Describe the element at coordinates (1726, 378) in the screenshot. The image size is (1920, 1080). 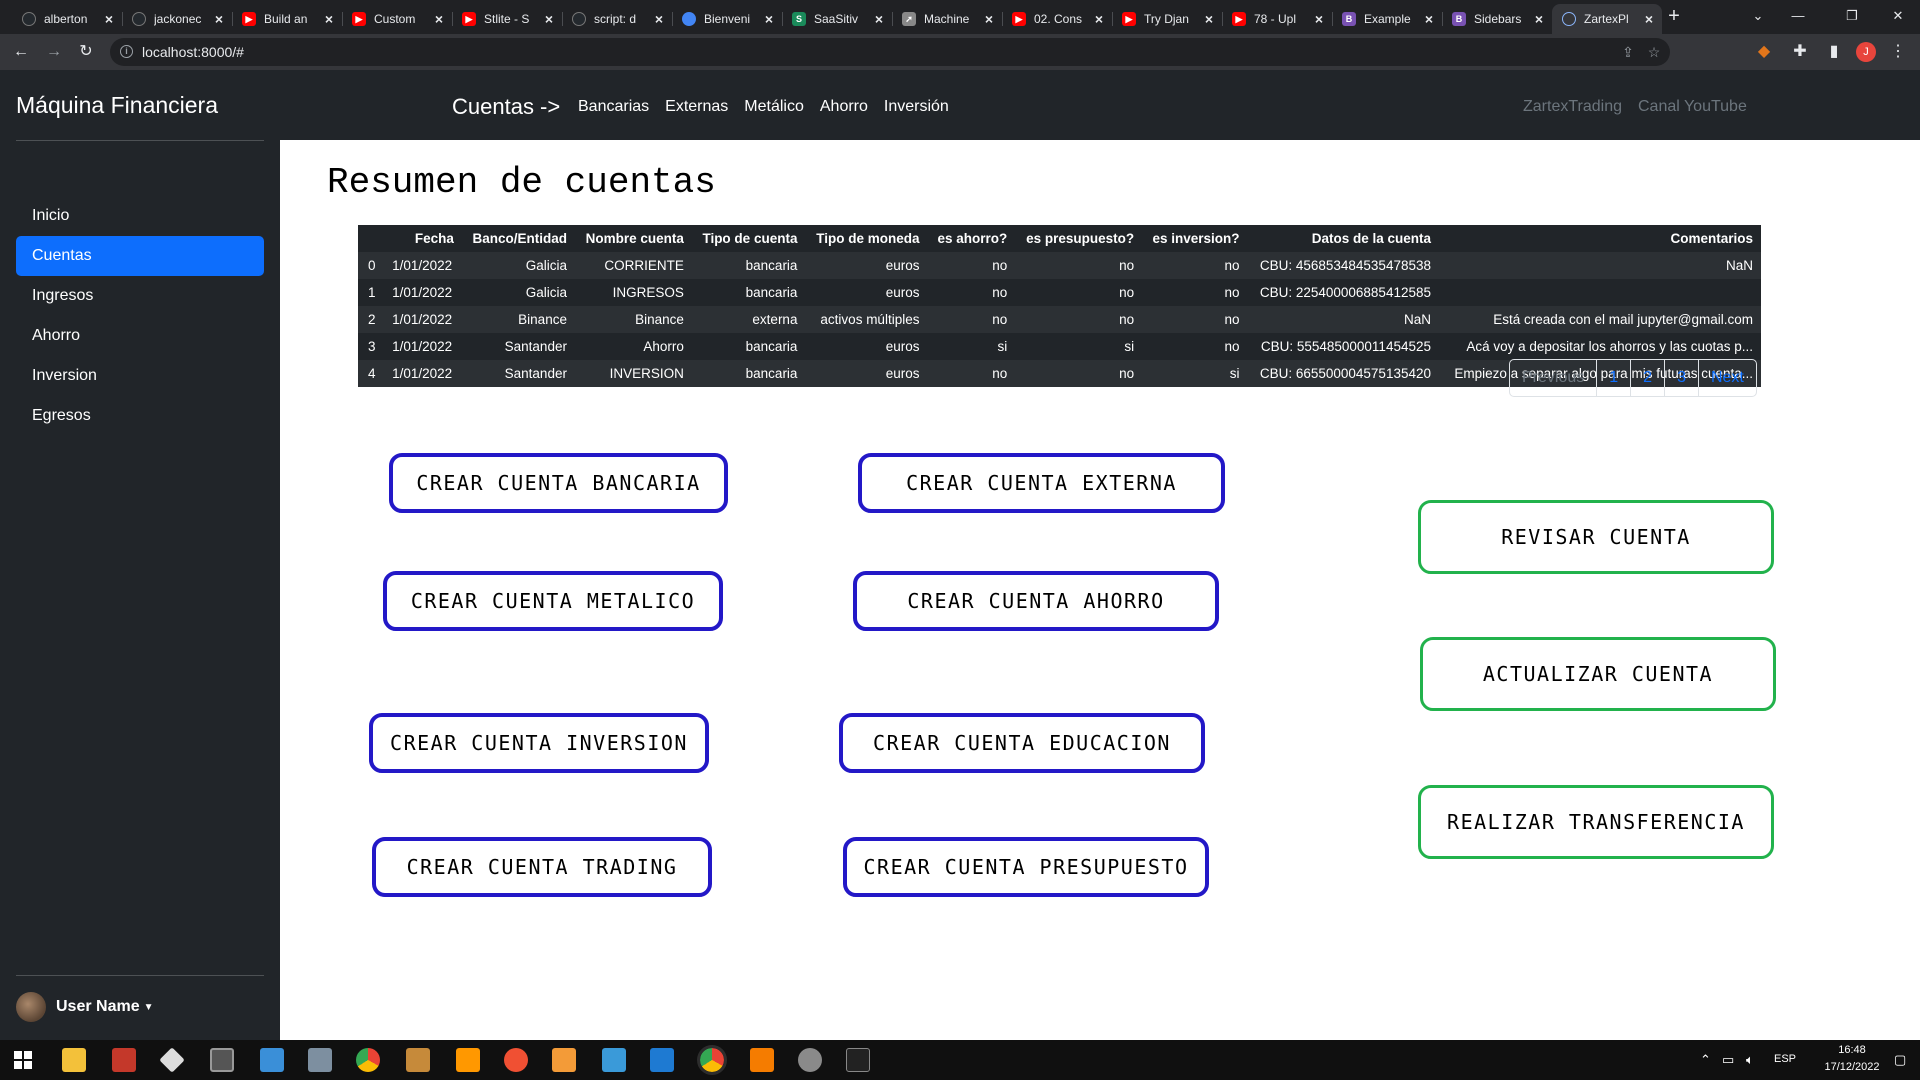
I see `pagination-next: Next` at that location.